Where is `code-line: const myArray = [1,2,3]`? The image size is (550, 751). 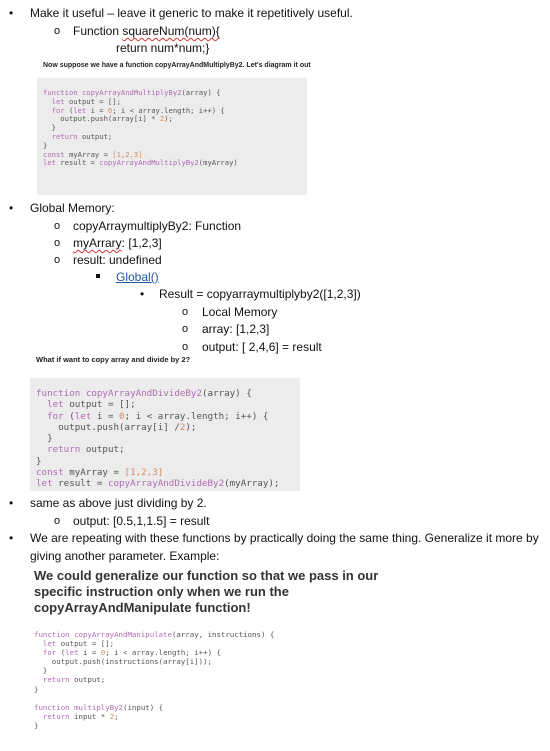
code-line: const myArray = [1,2,3] is located at coordinates (100, 473).